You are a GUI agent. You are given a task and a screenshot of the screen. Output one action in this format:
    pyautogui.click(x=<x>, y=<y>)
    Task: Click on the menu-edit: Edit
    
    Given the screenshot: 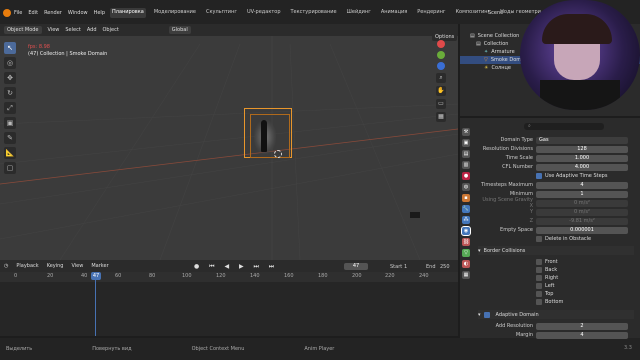 What is the action you would take?
    pyautogui.click(x=33, y=13)
    